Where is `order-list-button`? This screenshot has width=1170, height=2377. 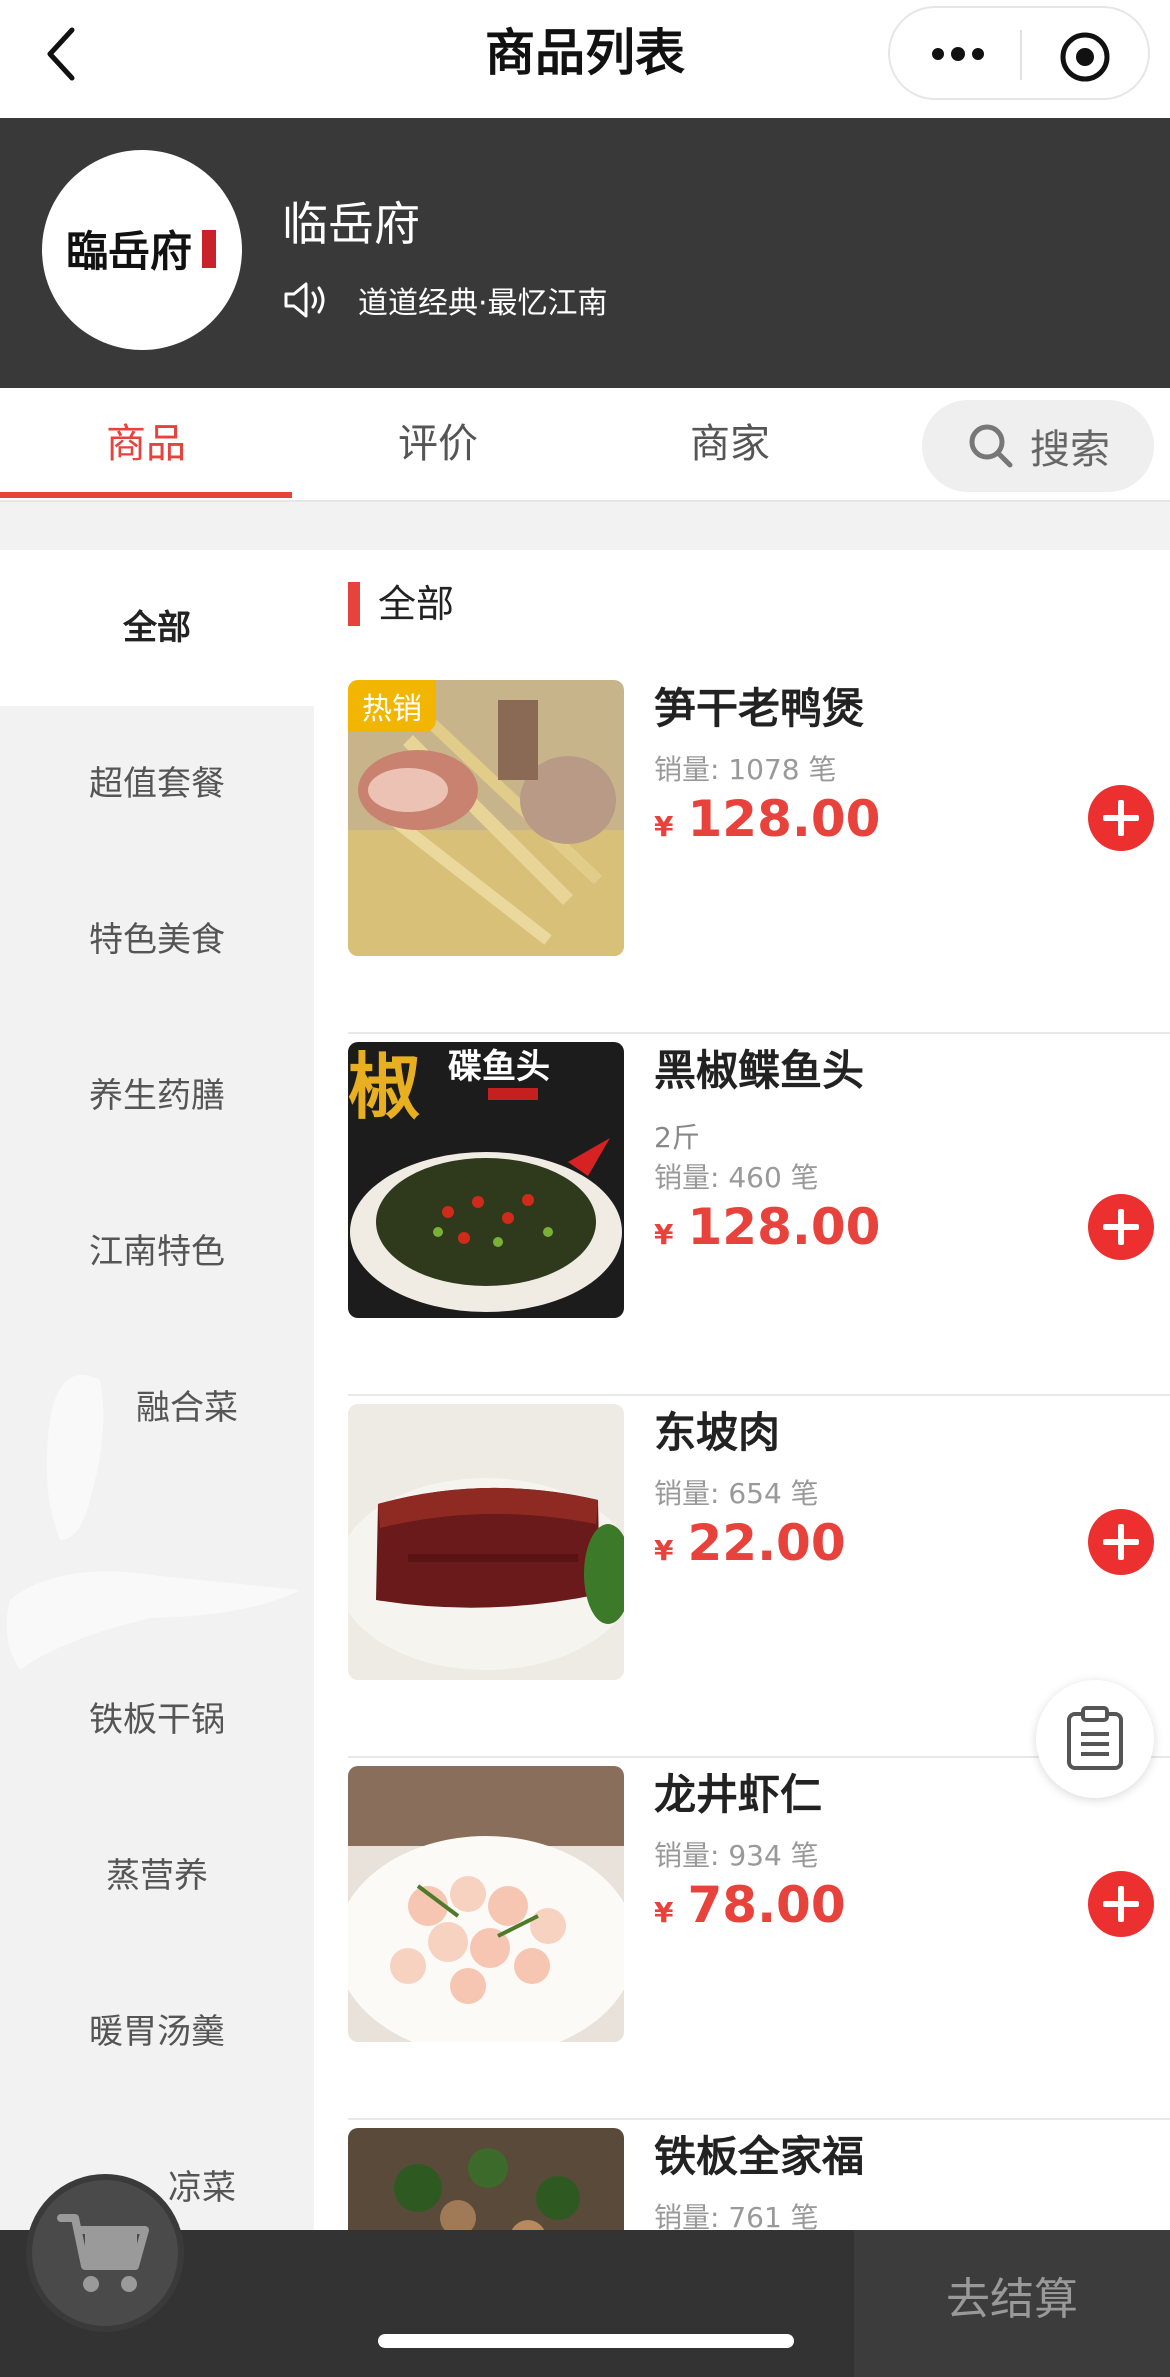 order-list-button is located at coordinates (1095, 1739).